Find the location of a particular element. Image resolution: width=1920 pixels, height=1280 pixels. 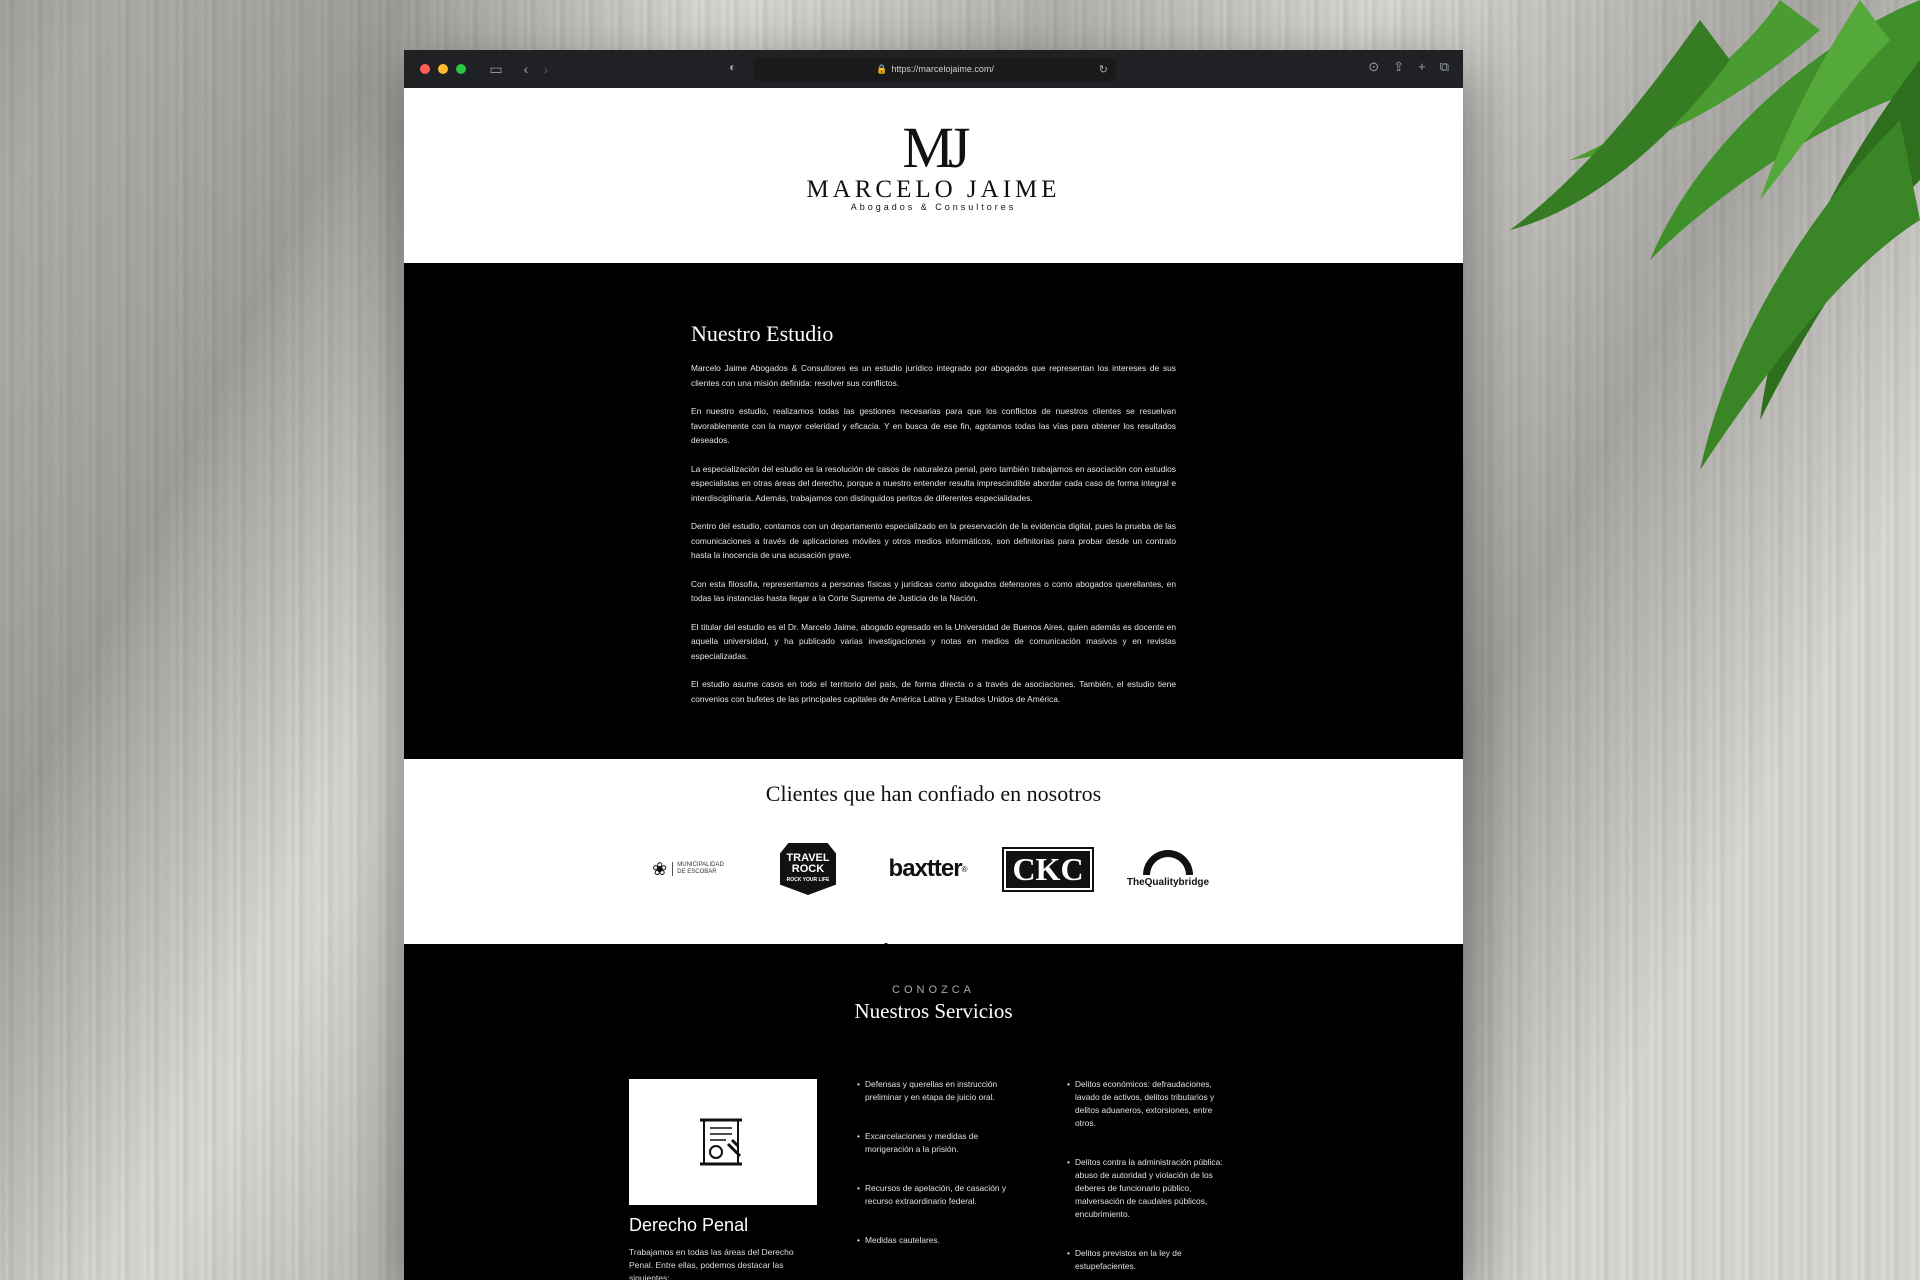

share-icon: ⇪ is located at coordinates (1398, 67).